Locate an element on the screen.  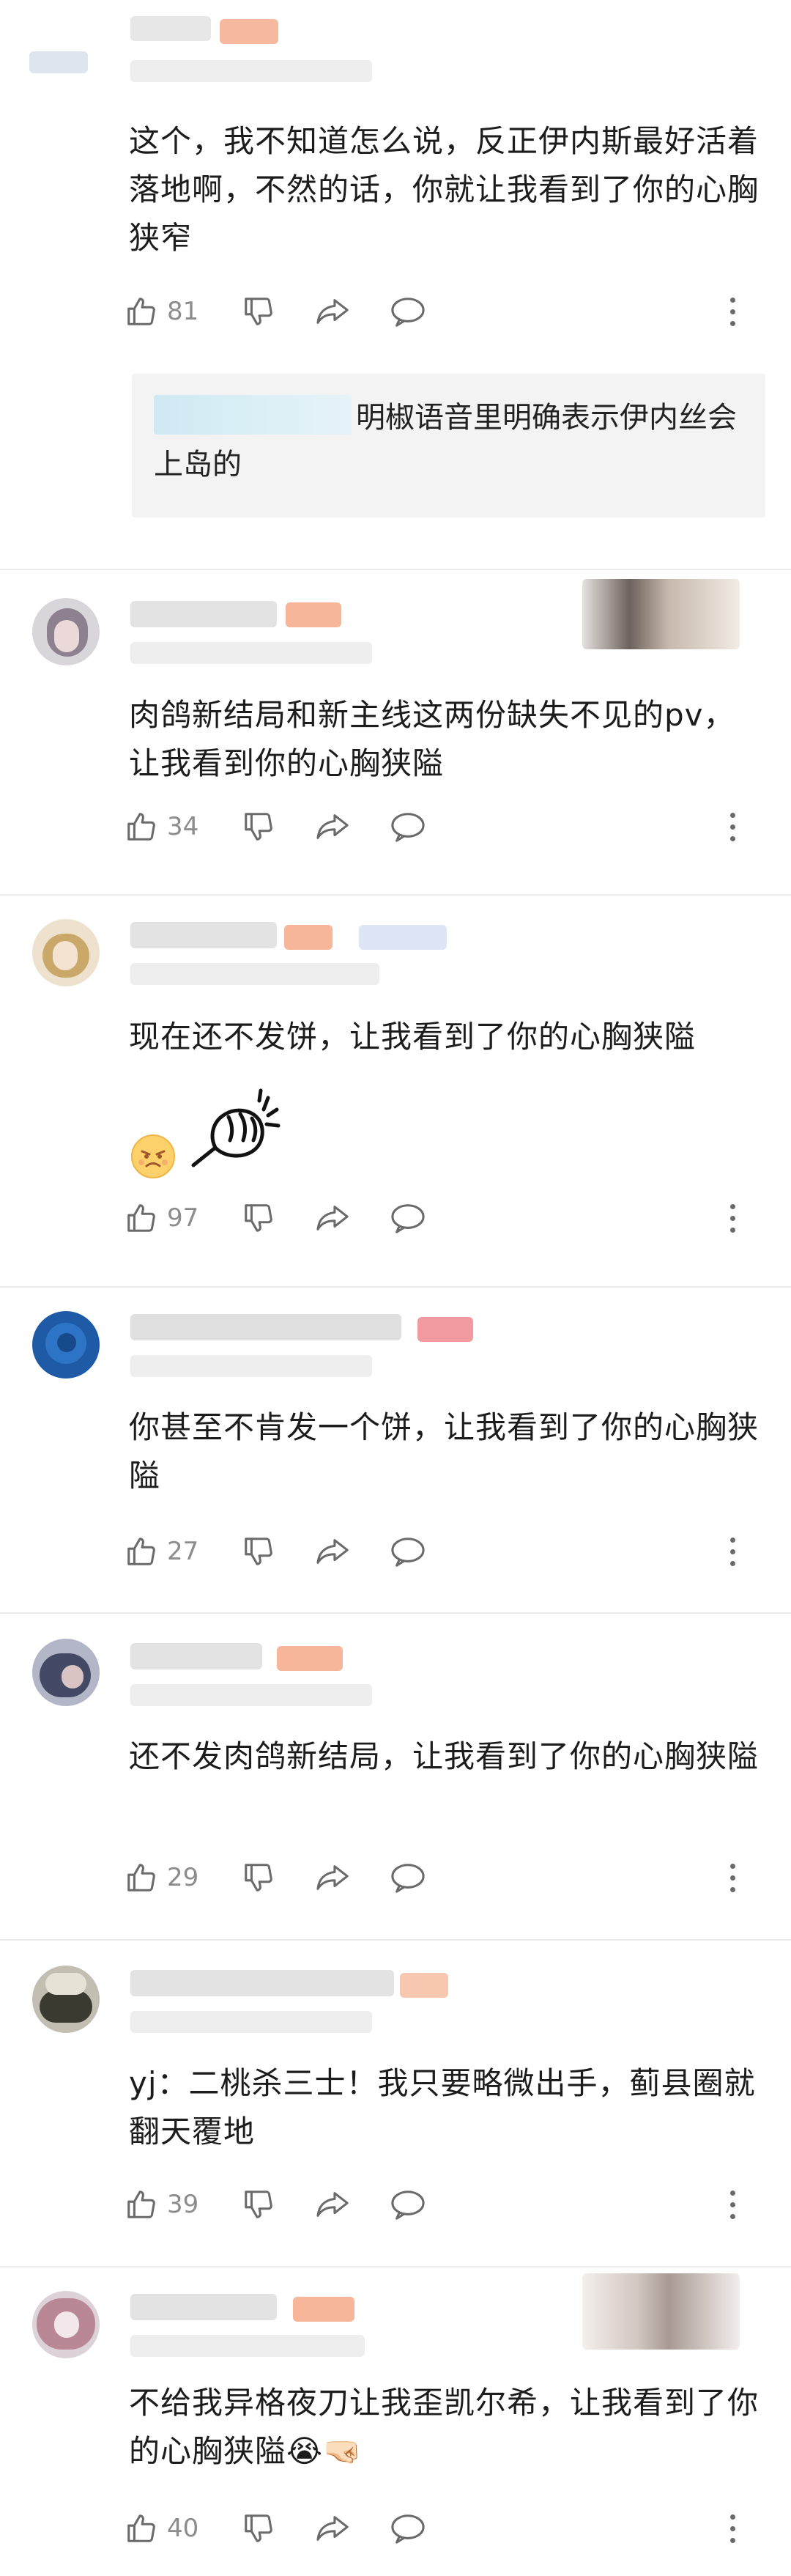
sub-reply-username is located at coordinates (253, 415).